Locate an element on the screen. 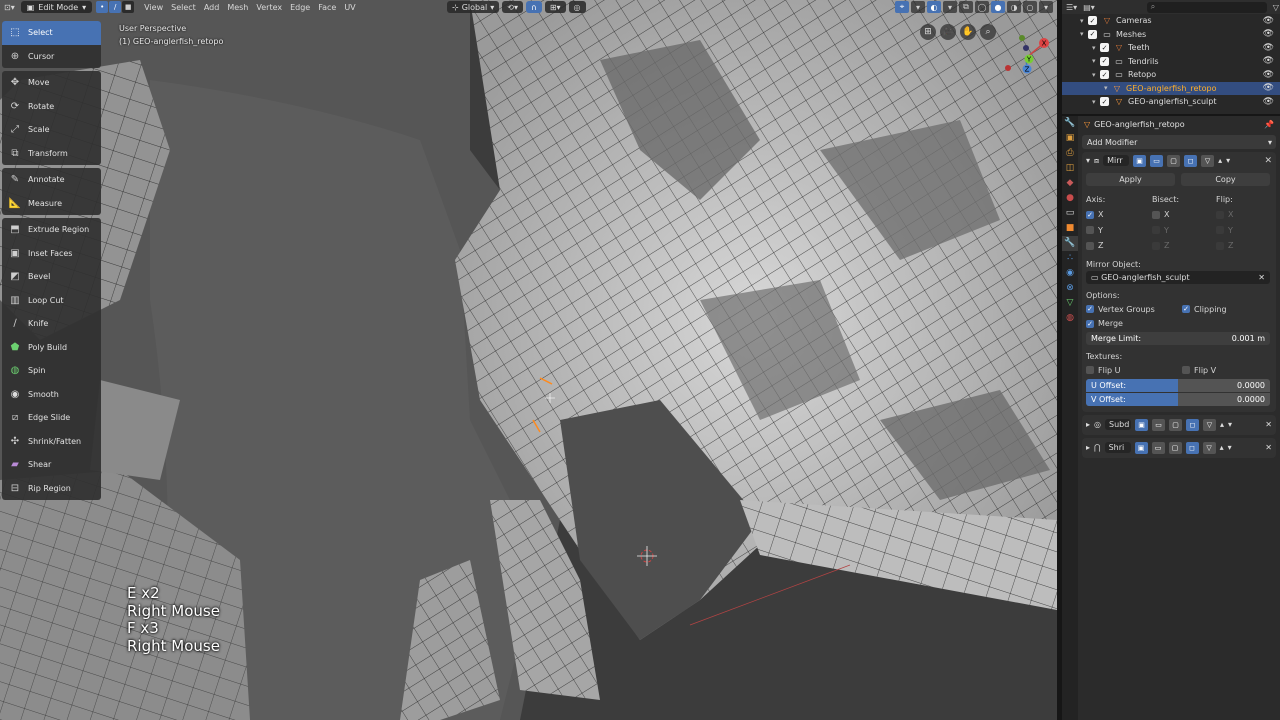 The image size is (1280, 720). add-modifier-button: Add Modifier ▾ is located at coordinates (1179, 142).